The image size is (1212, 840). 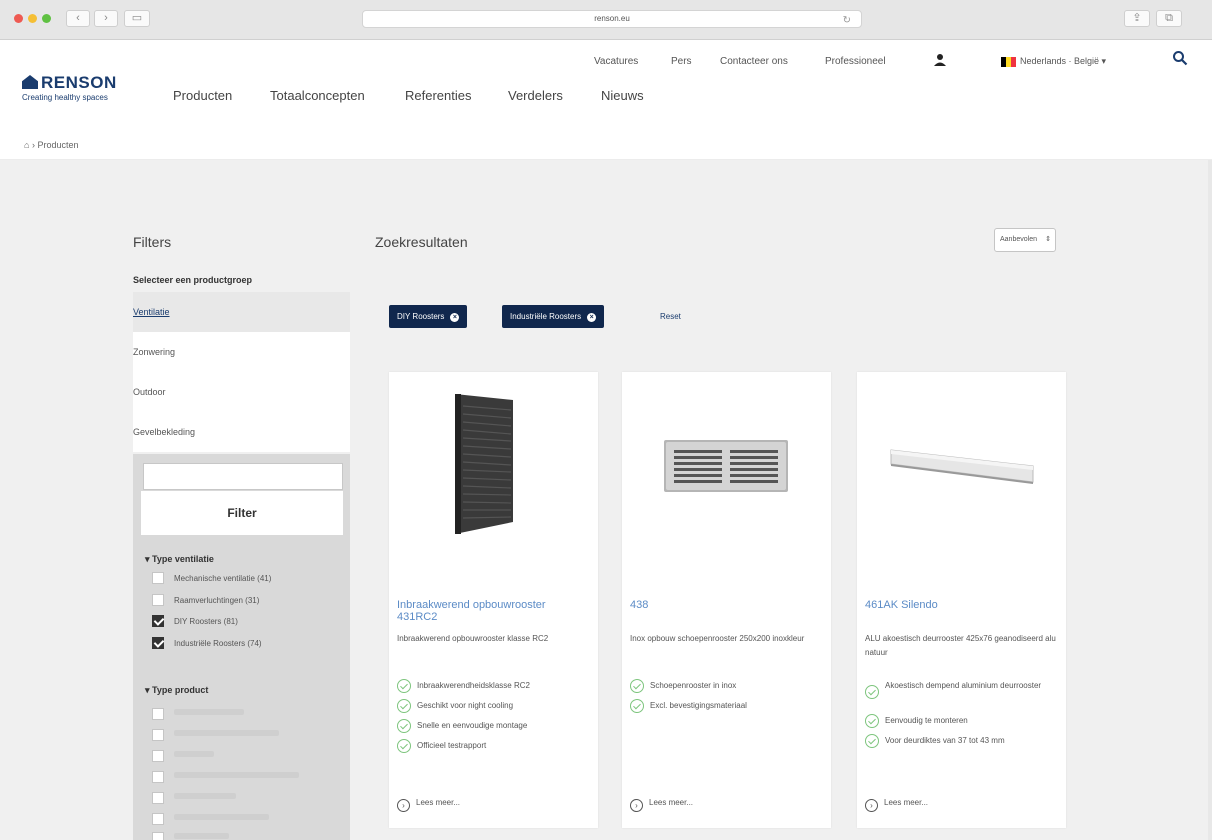 What do you see at coordinates (962, 466) in the screenshot?
I see `product-image-461ak` at bounding box center [962, 466].